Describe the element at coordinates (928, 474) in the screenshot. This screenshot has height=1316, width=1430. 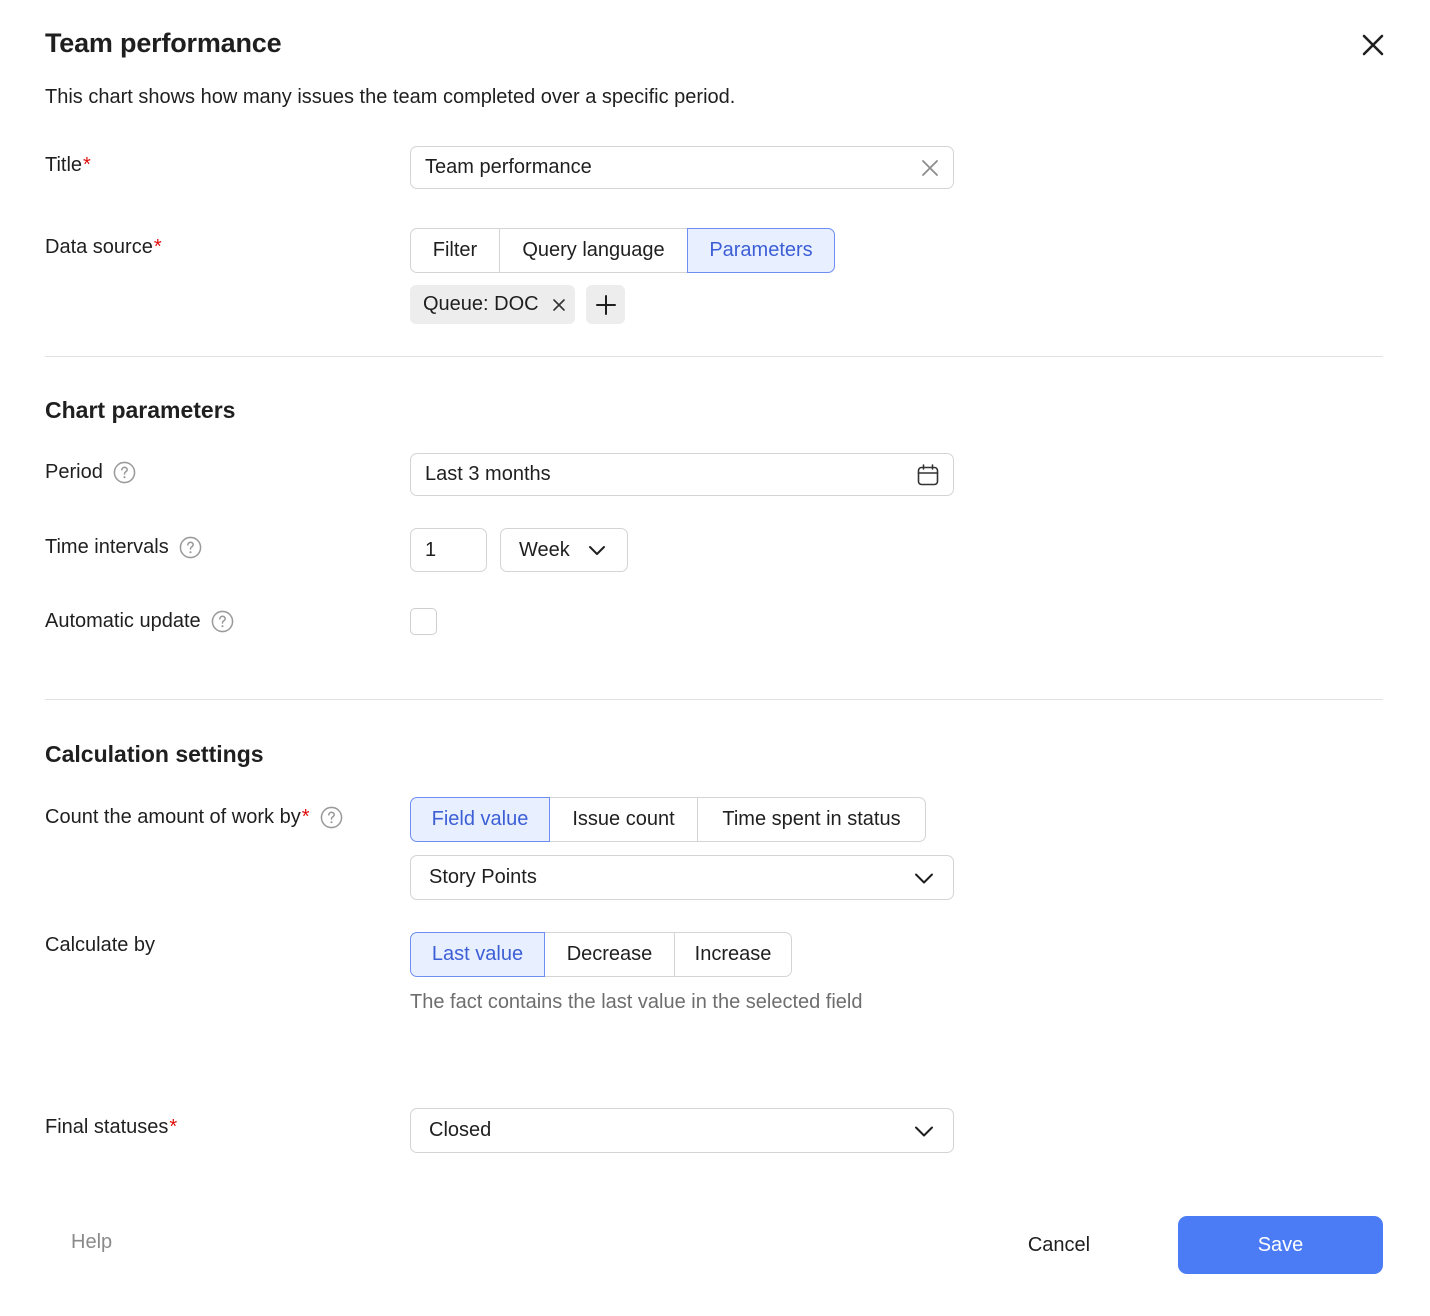
I see `calendar-icon` at that location.